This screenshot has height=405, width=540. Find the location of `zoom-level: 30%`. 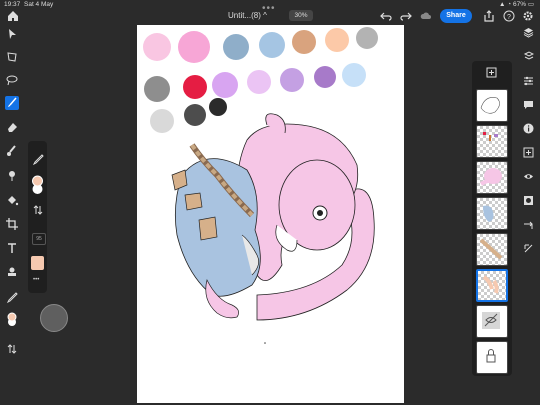

zoom-level: 30% is located at coordinates (301, 15).